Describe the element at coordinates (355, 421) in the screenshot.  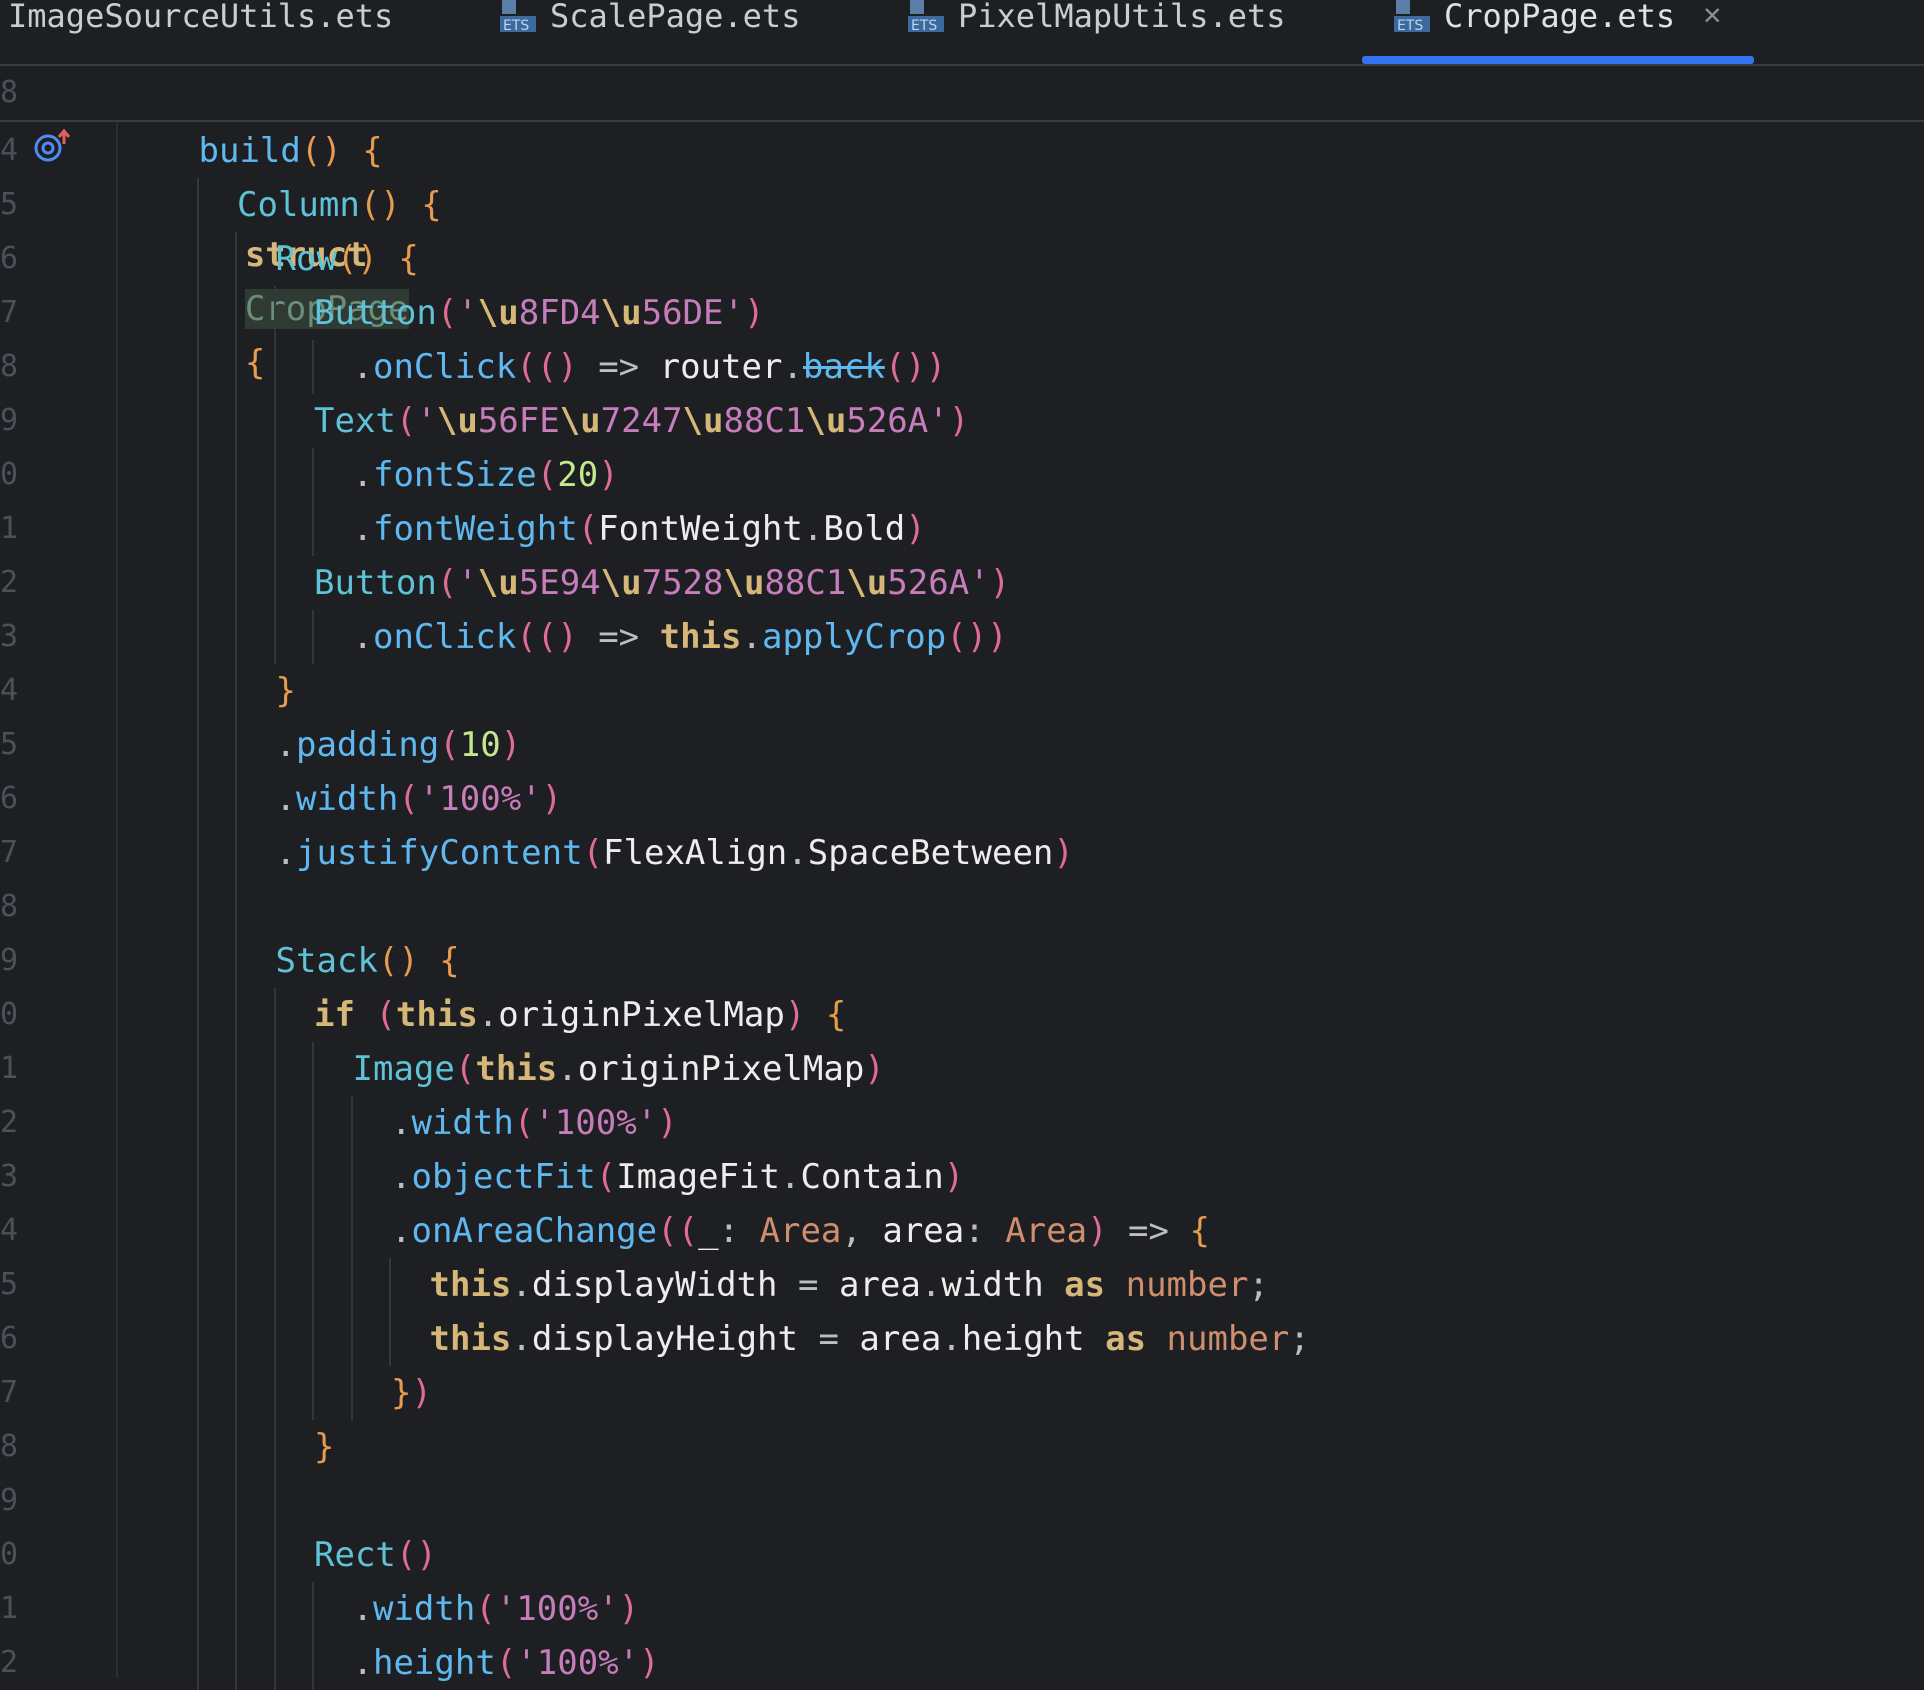
I see `code-token: Text` at that location.